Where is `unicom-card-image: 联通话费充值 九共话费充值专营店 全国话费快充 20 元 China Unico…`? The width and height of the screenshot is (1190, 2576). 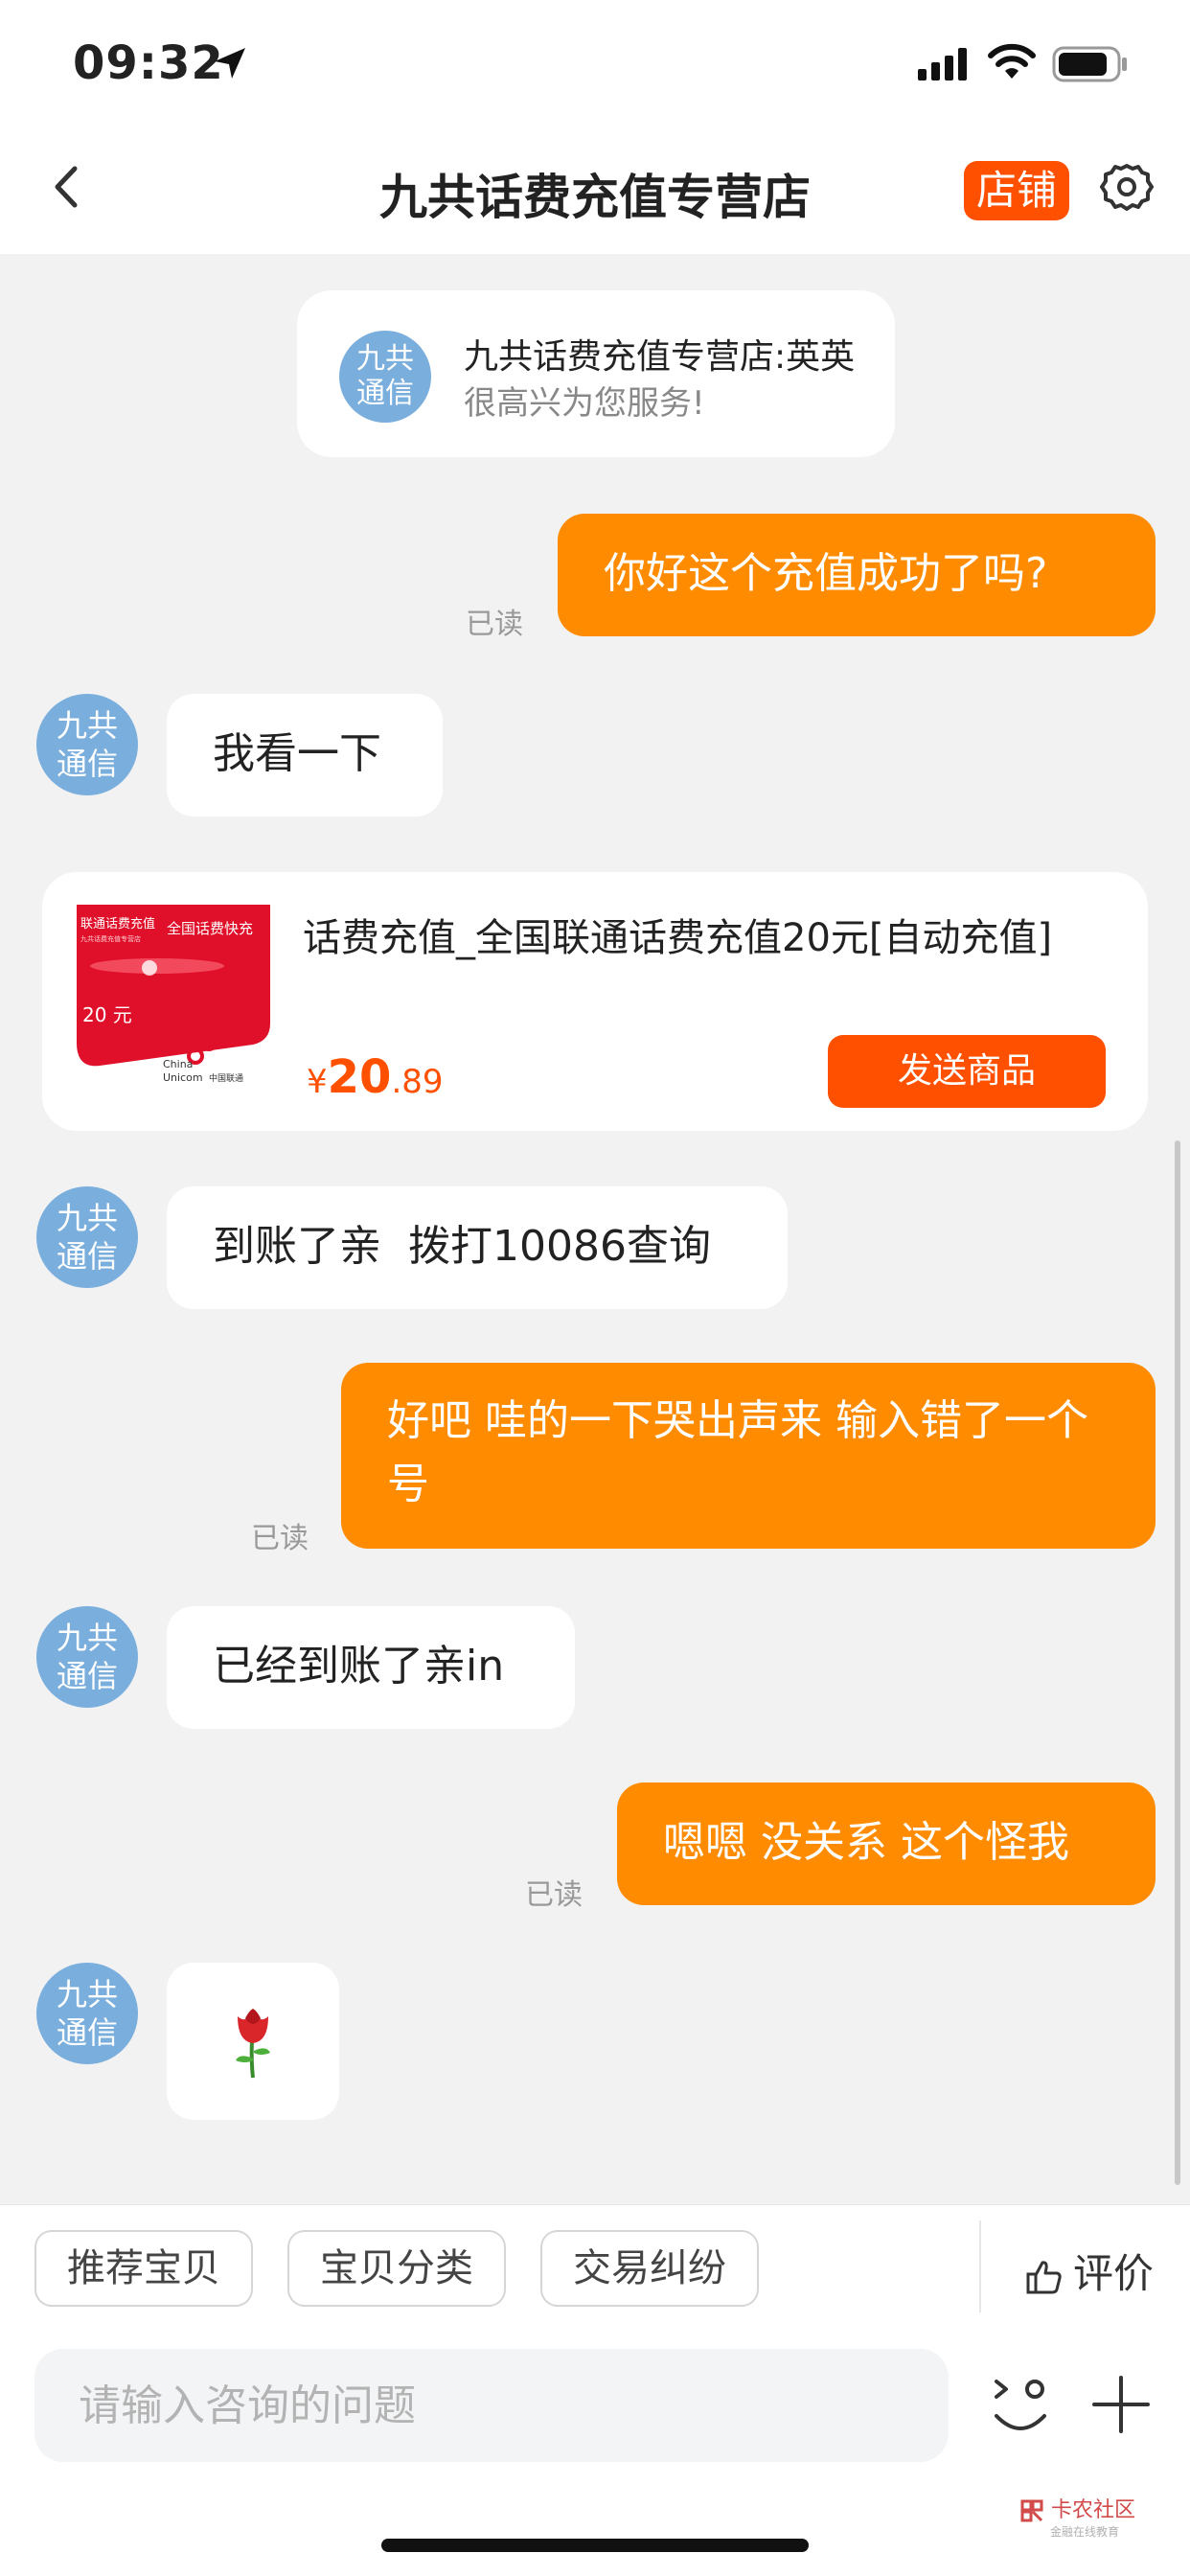 unicom-card-image: 联通话费充值 九共话费充值专营店 全国话费快充 20 元 China Unico… is located at coordinates (174, 1000).